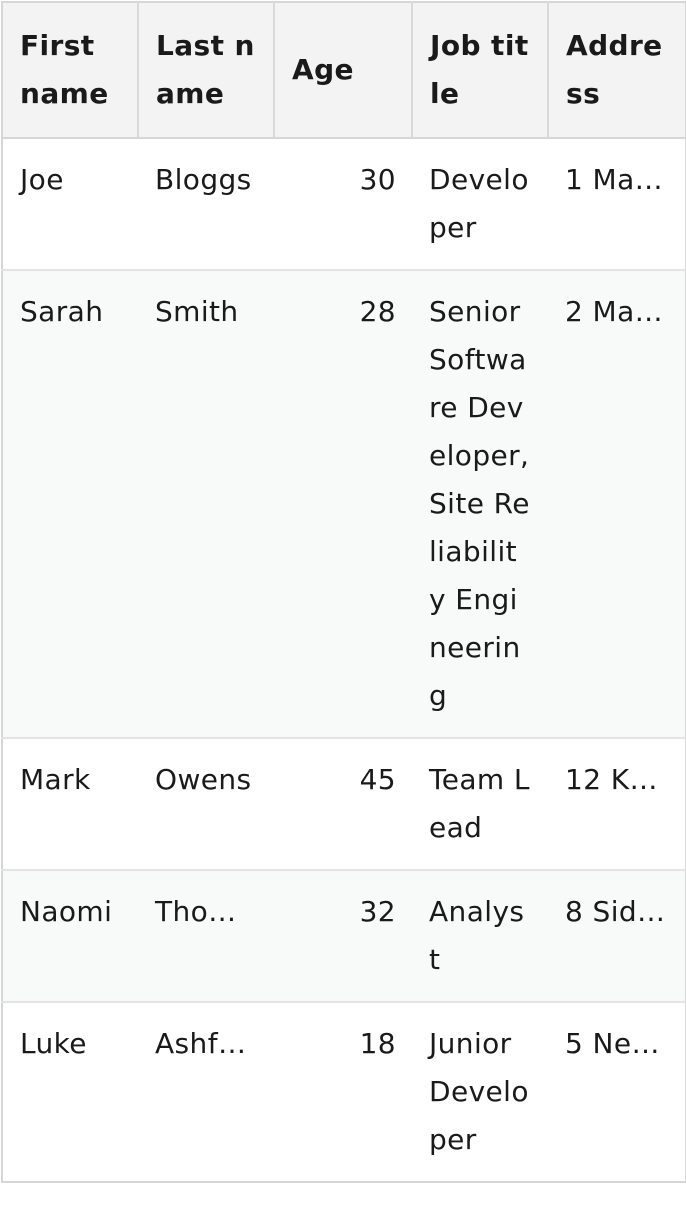 Image resolution: width=686 pixels, height=1215 pixels. I want to click on cell-age: 32, so click(343, 936).